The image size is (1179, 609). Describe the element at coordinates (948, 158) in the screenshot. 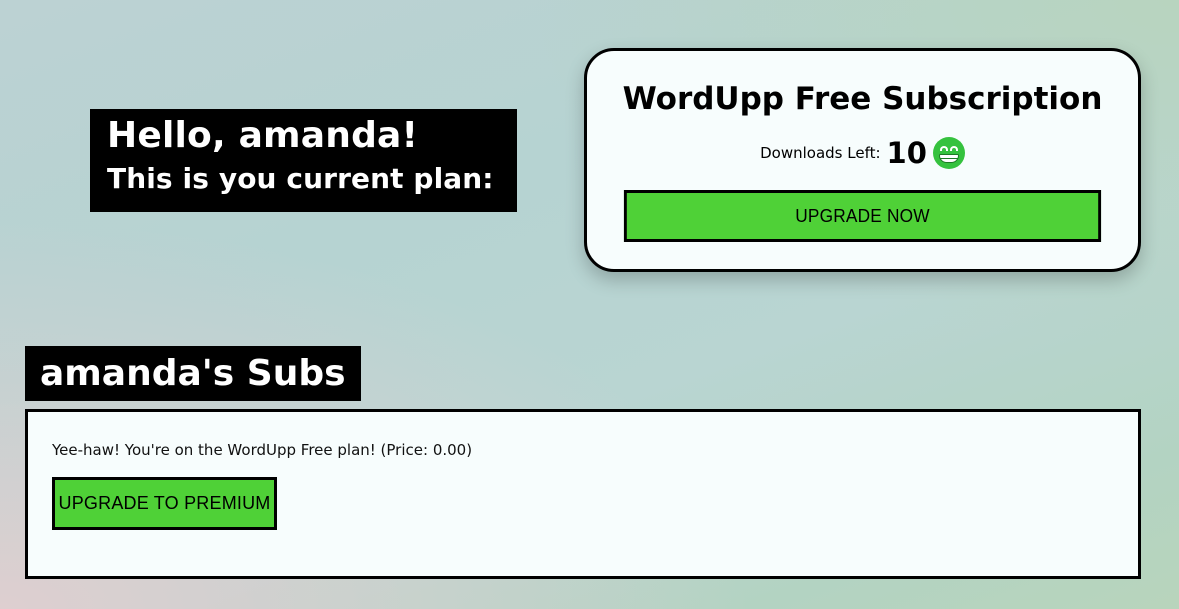

I see `emoji-grin` at that location.